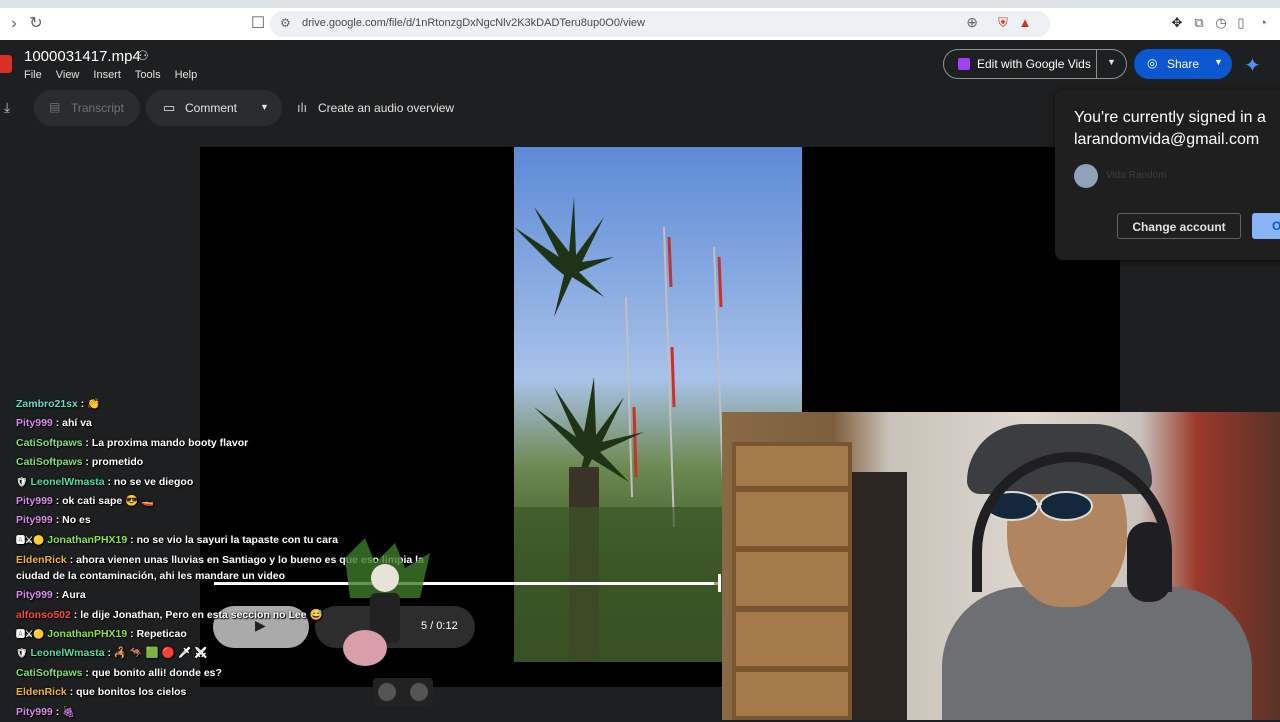 Image resolution: width=1280 pixels, height=722 pixels. What do you see at coordinates (386, 108) in the screenshot?
I see `create-audio-overview-button: Create an audio overview` at bounding box center [386, 108].